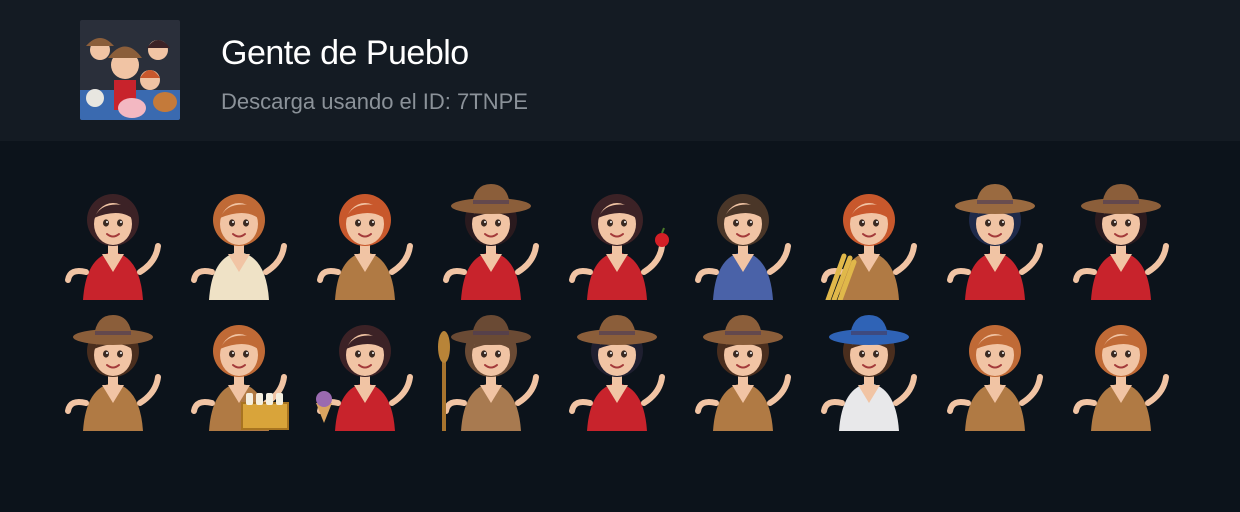 The height and width of the screenshot is (512, 1240). I want to click on sticker-woman-auburn-presenting-icon, so click(1121, 369).